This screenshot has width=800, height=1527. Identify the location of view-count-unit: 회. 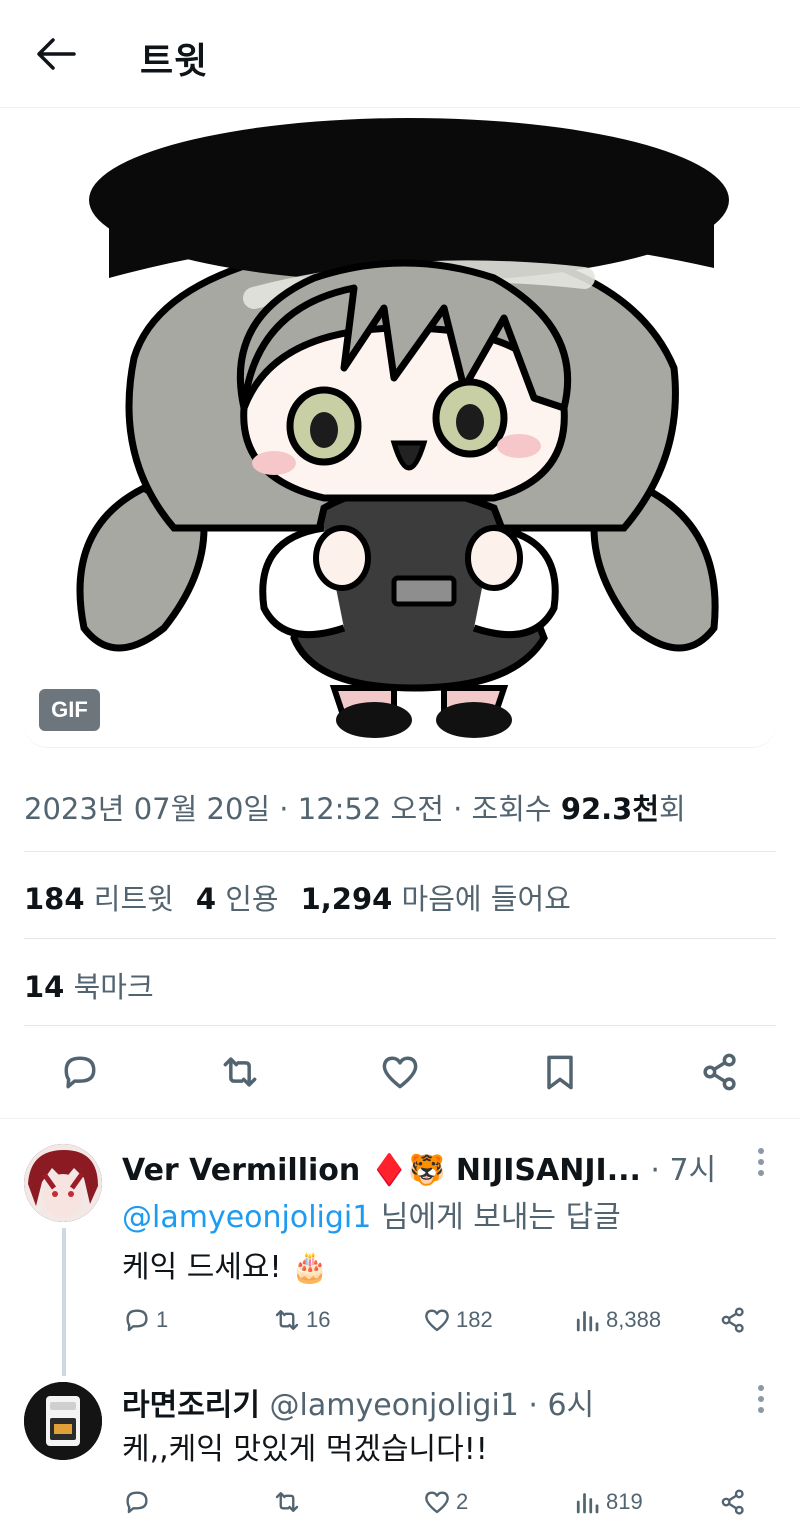
(672, 809).